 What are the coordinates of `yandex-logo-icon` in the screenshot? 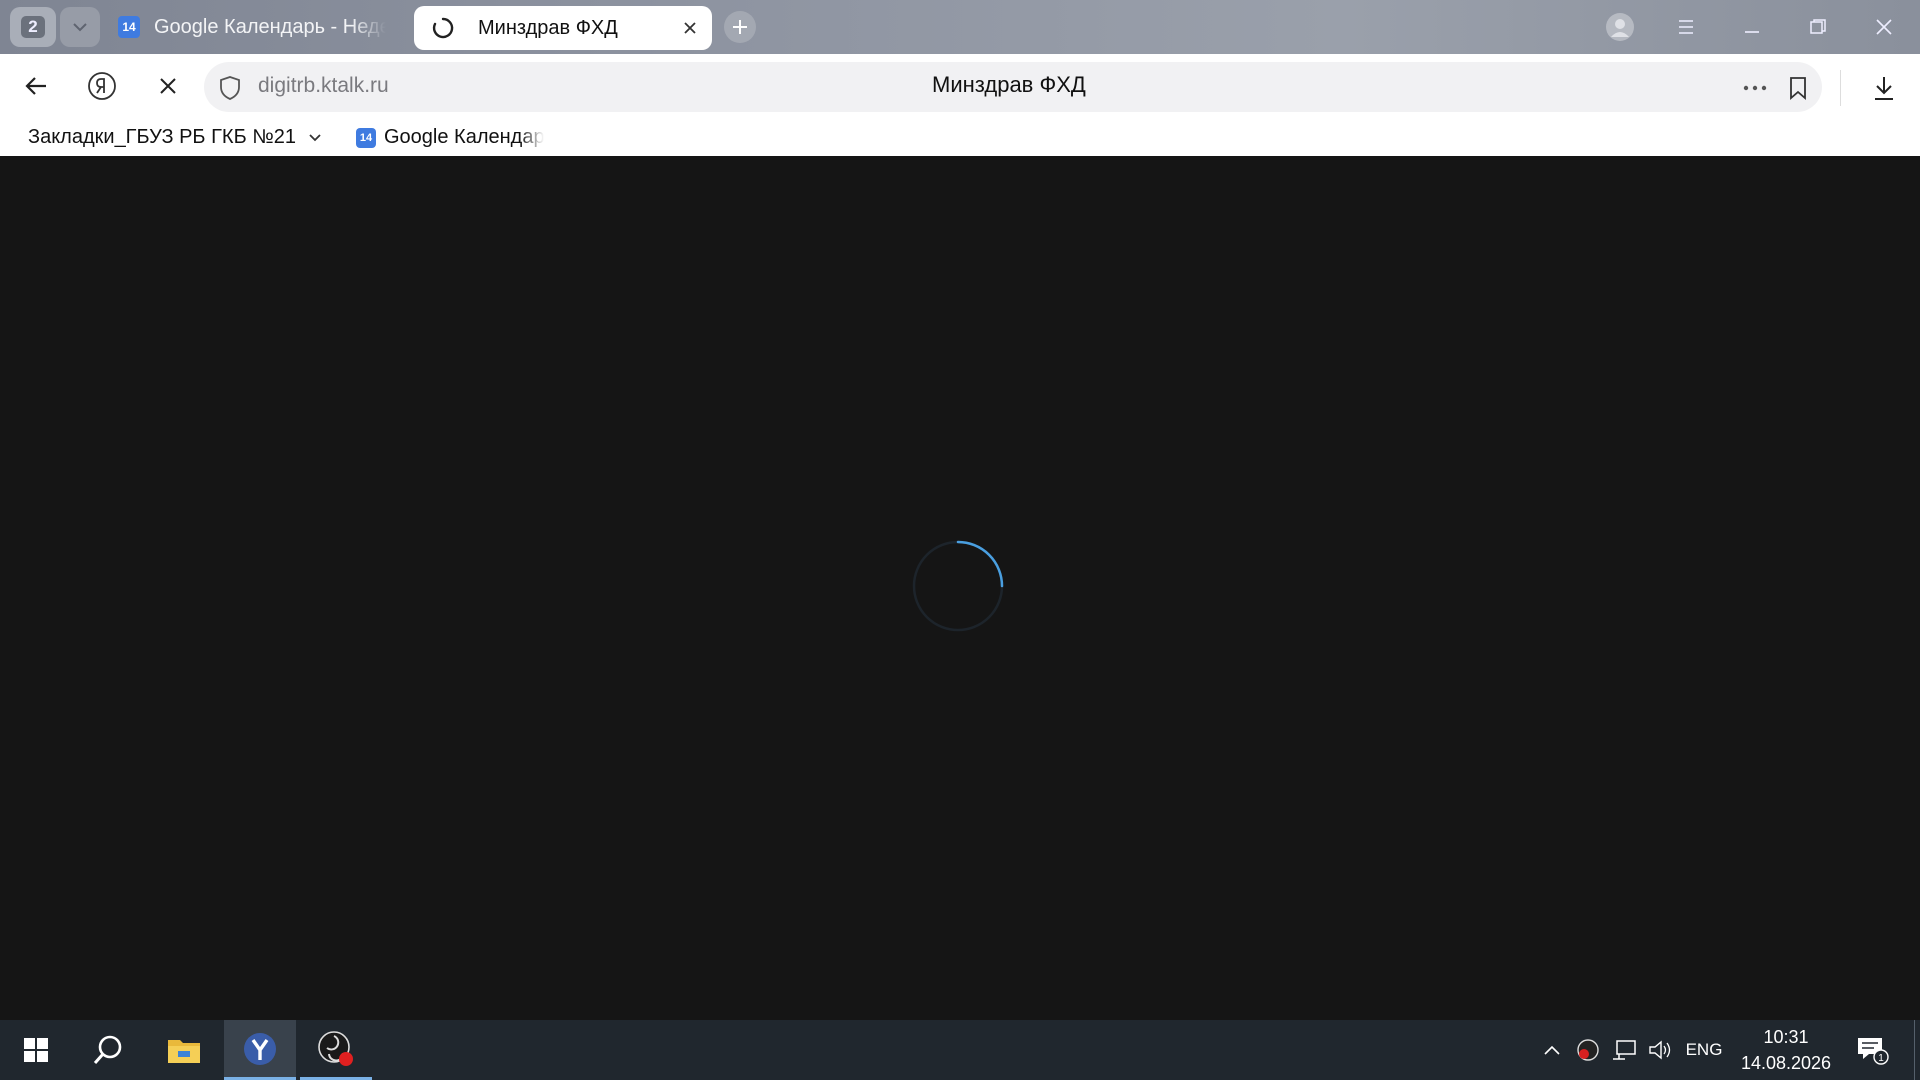 It's located at (102, 86).